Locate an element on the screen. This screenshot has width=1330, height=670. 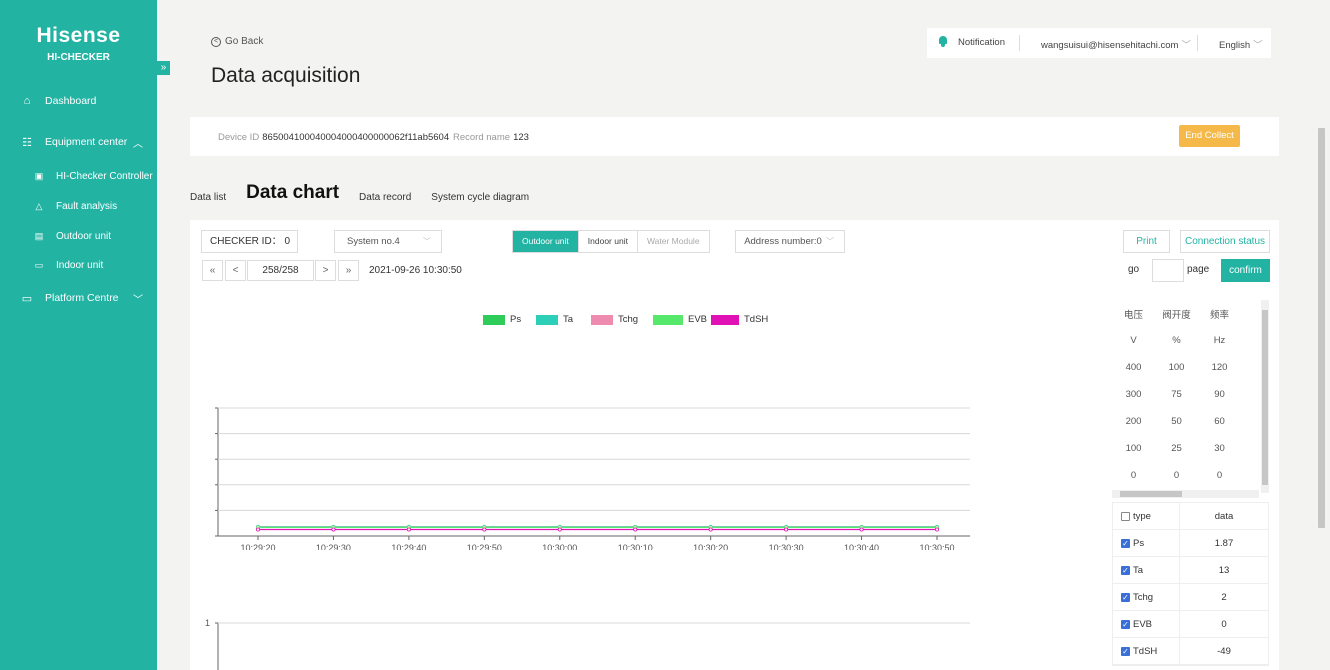
axis-header-row: 电压 阀开度 频率 is located at coordinates (1186, 313).